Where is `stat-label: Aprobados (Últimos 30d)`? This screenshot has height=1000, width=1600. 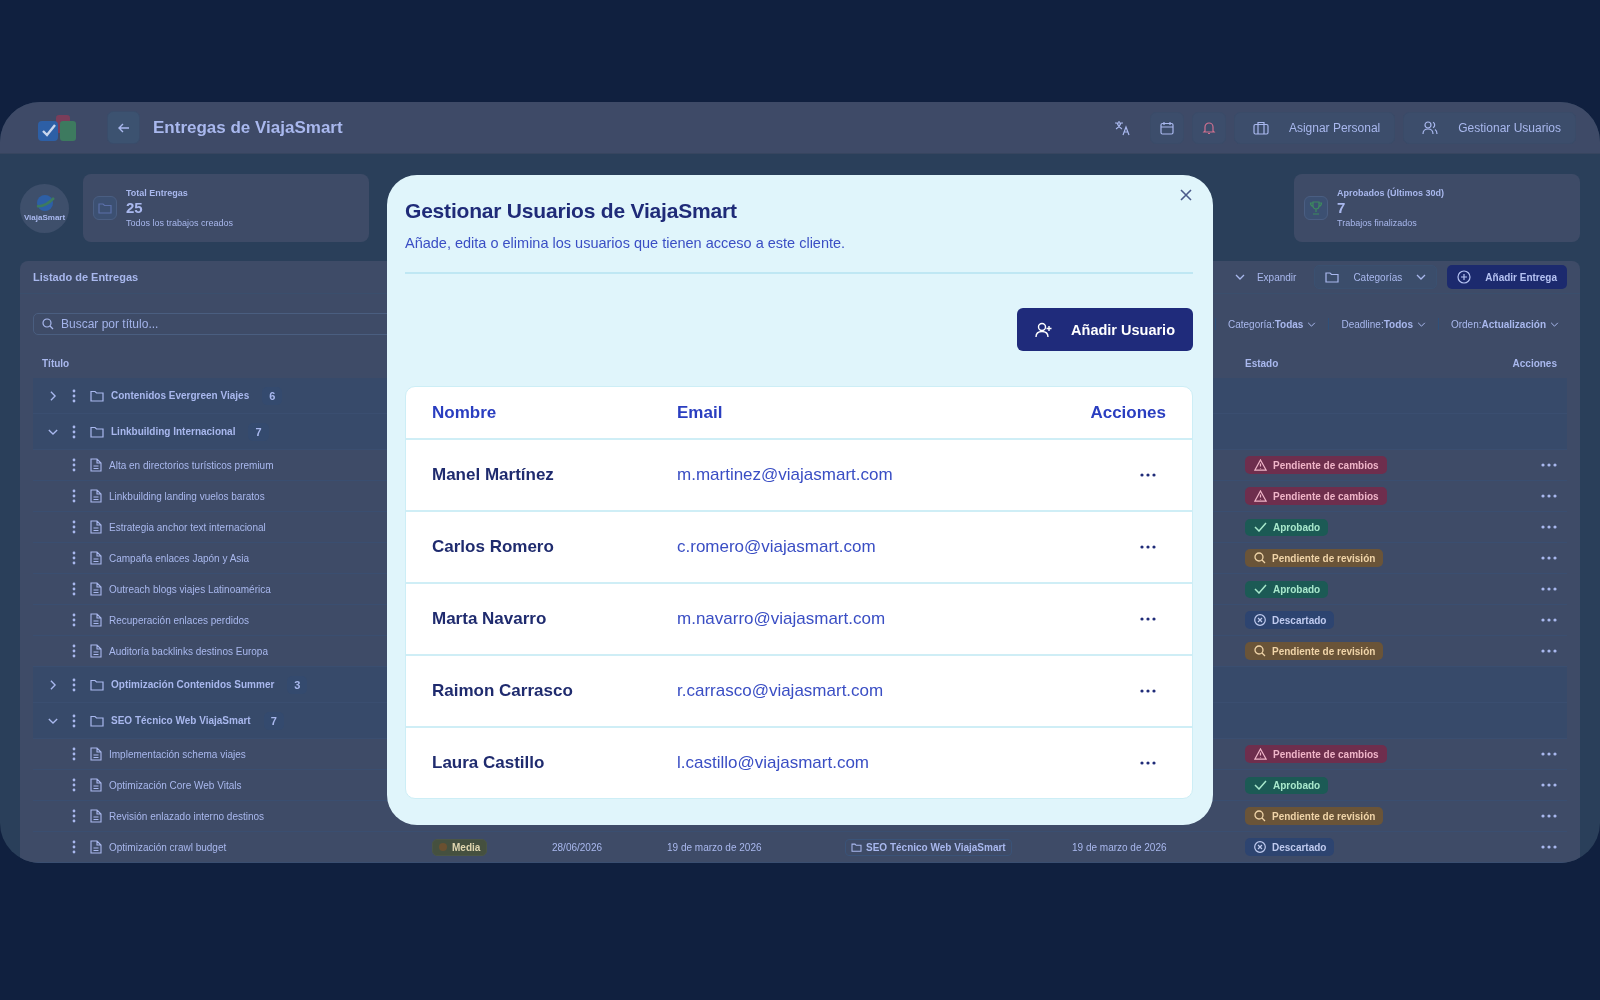
stat-label: Aprobados (Últimos 30d) is located at coordinates (1390, 193).